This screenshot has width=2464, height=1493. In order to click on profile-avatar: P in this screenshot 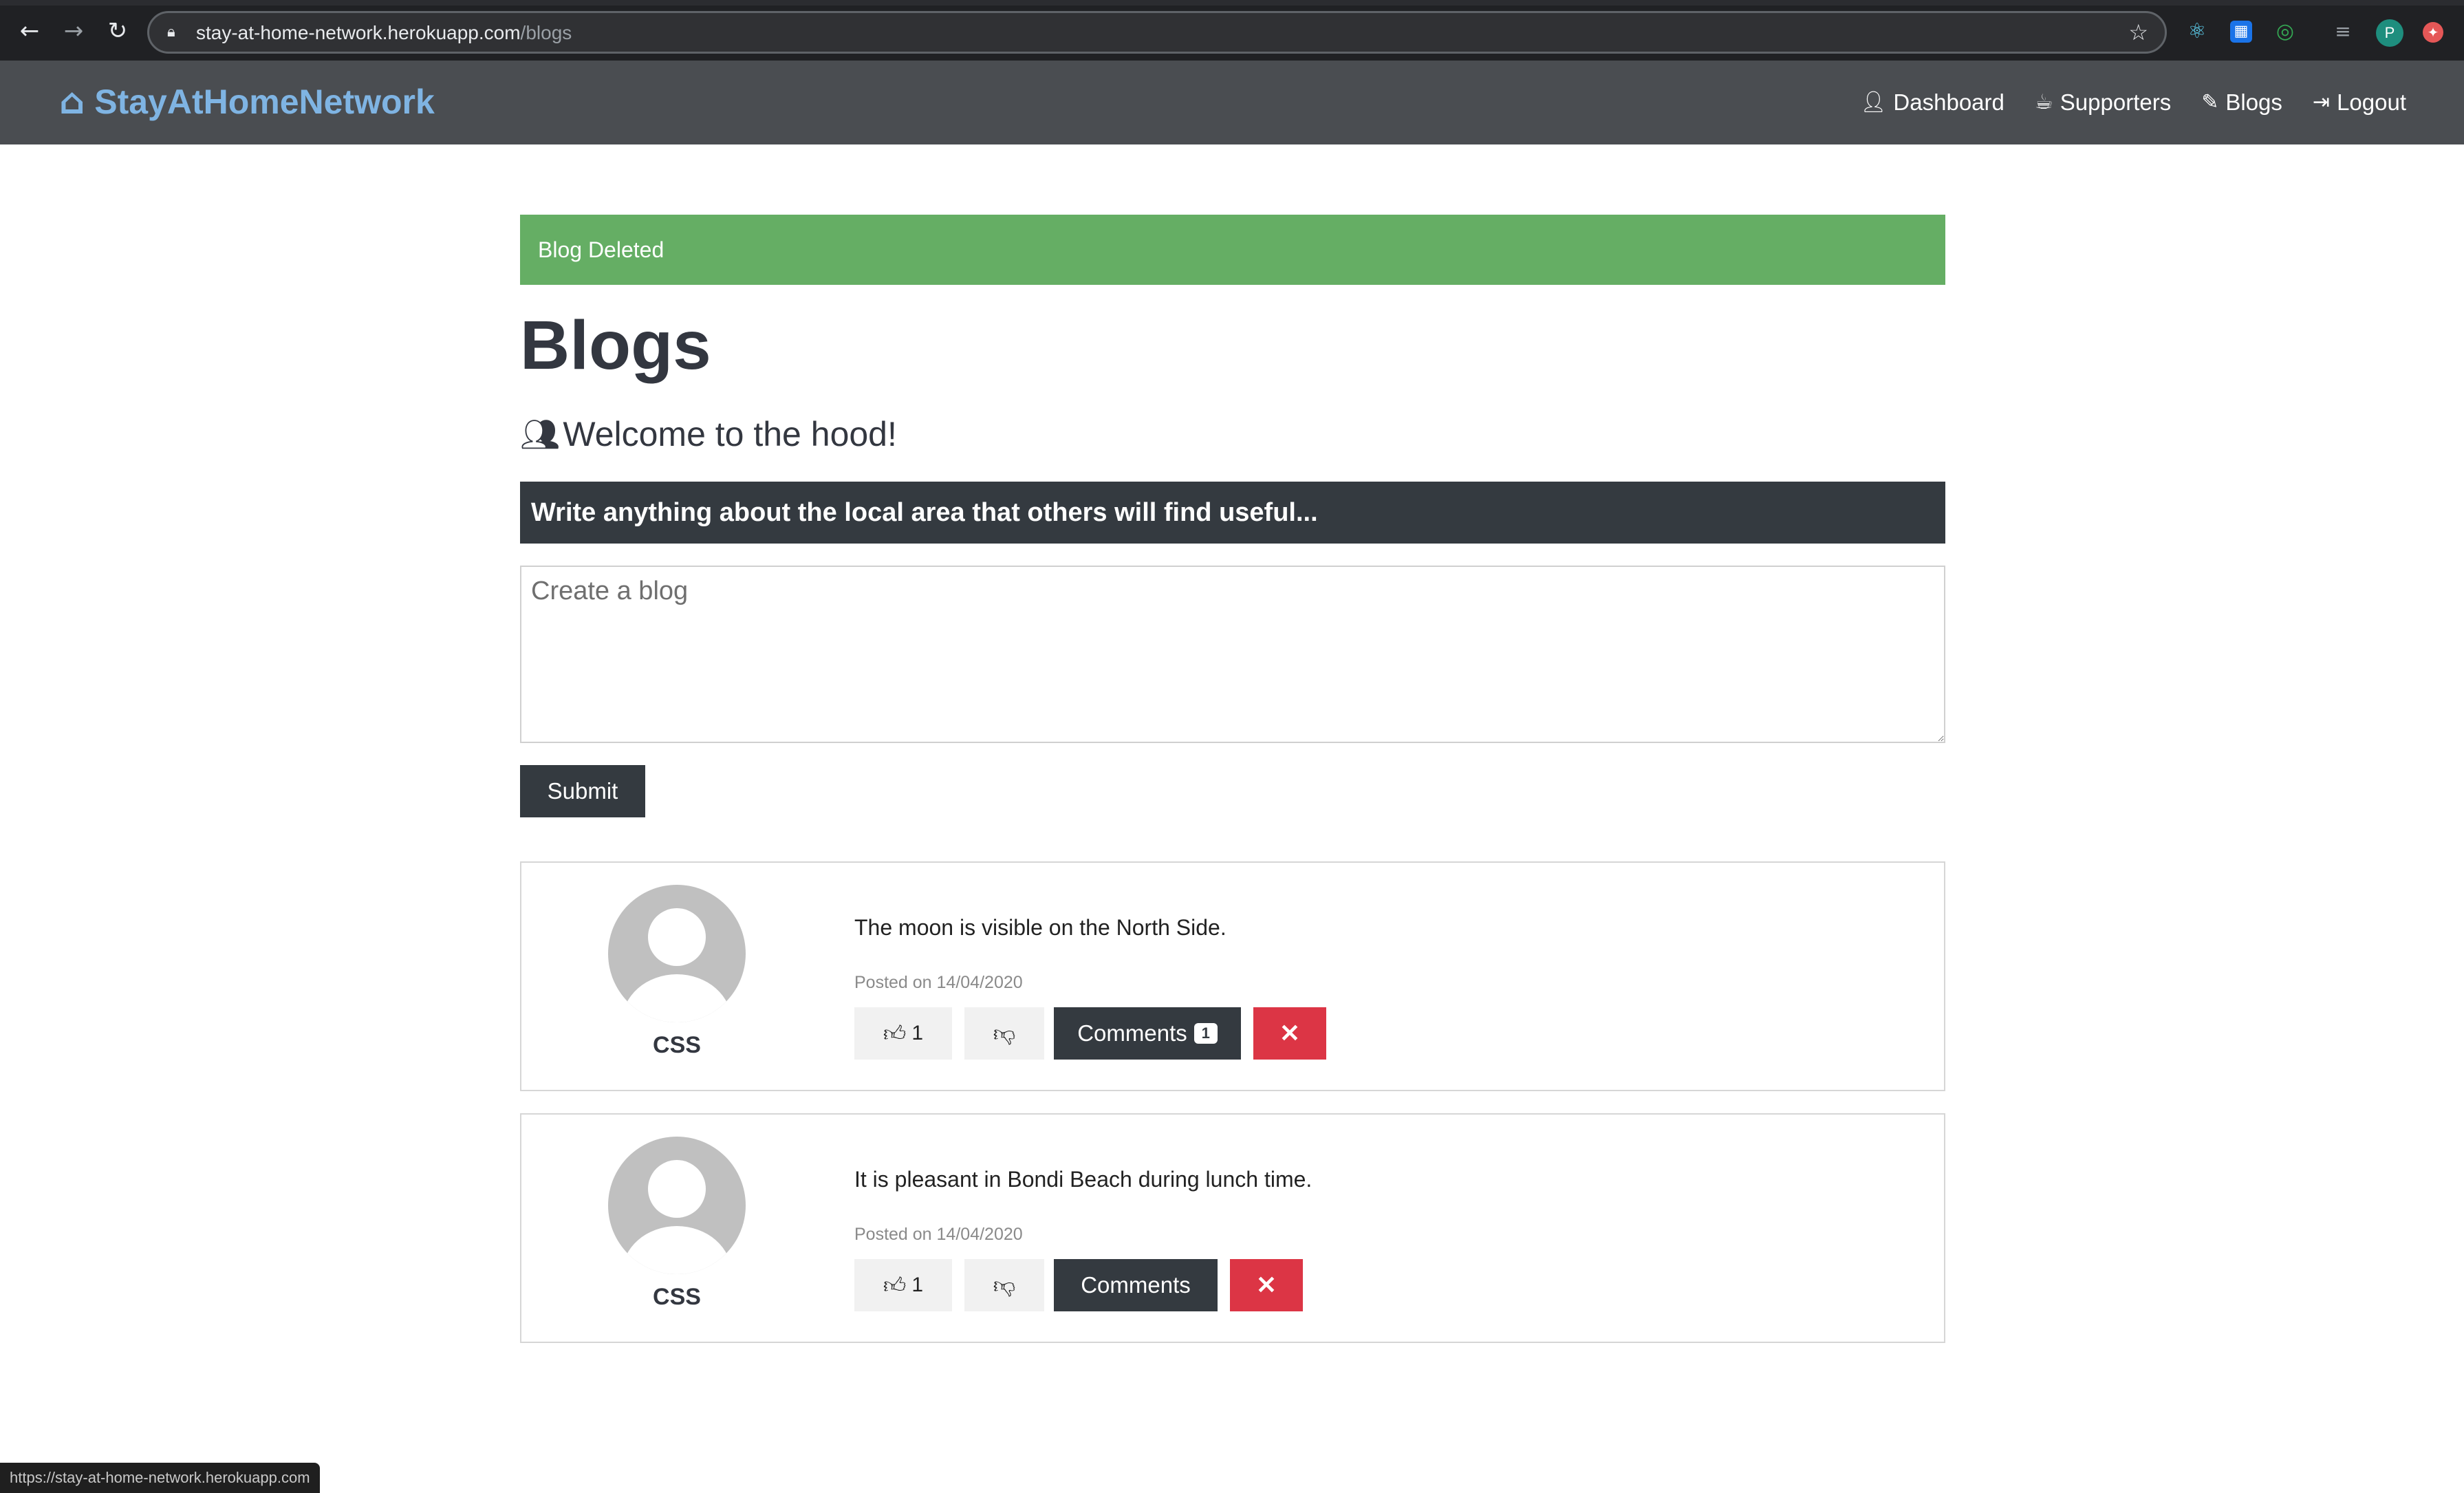, I will do `click(2389, 33)`.